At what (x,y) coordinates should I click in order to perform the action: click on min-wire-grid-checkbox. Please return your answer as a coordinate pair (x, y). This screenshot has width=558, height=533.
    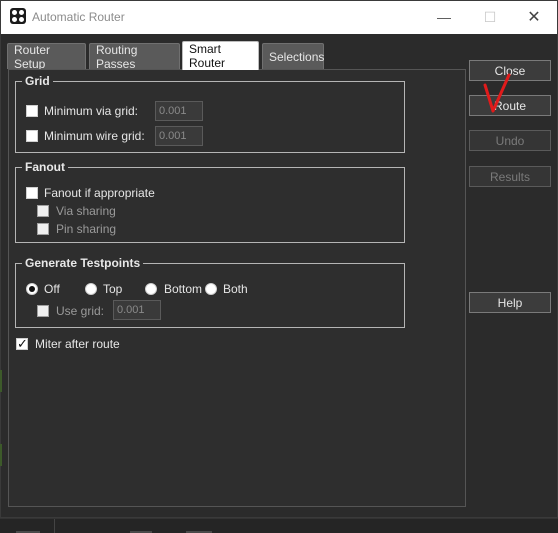
    Looking at the image, I should click on (32, 136).